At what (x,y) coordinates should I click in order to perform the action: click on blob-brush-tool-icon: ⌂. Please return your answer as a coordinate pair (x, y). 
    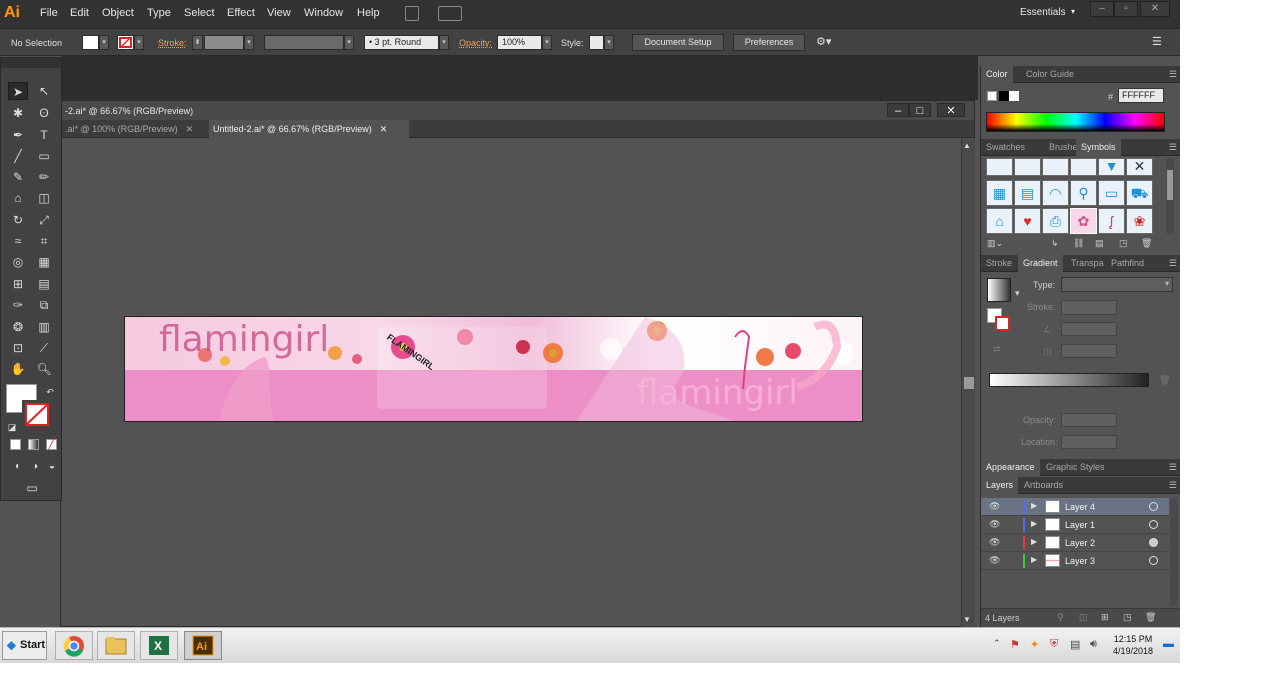
    Looking at the image, I should click on (18, 198).